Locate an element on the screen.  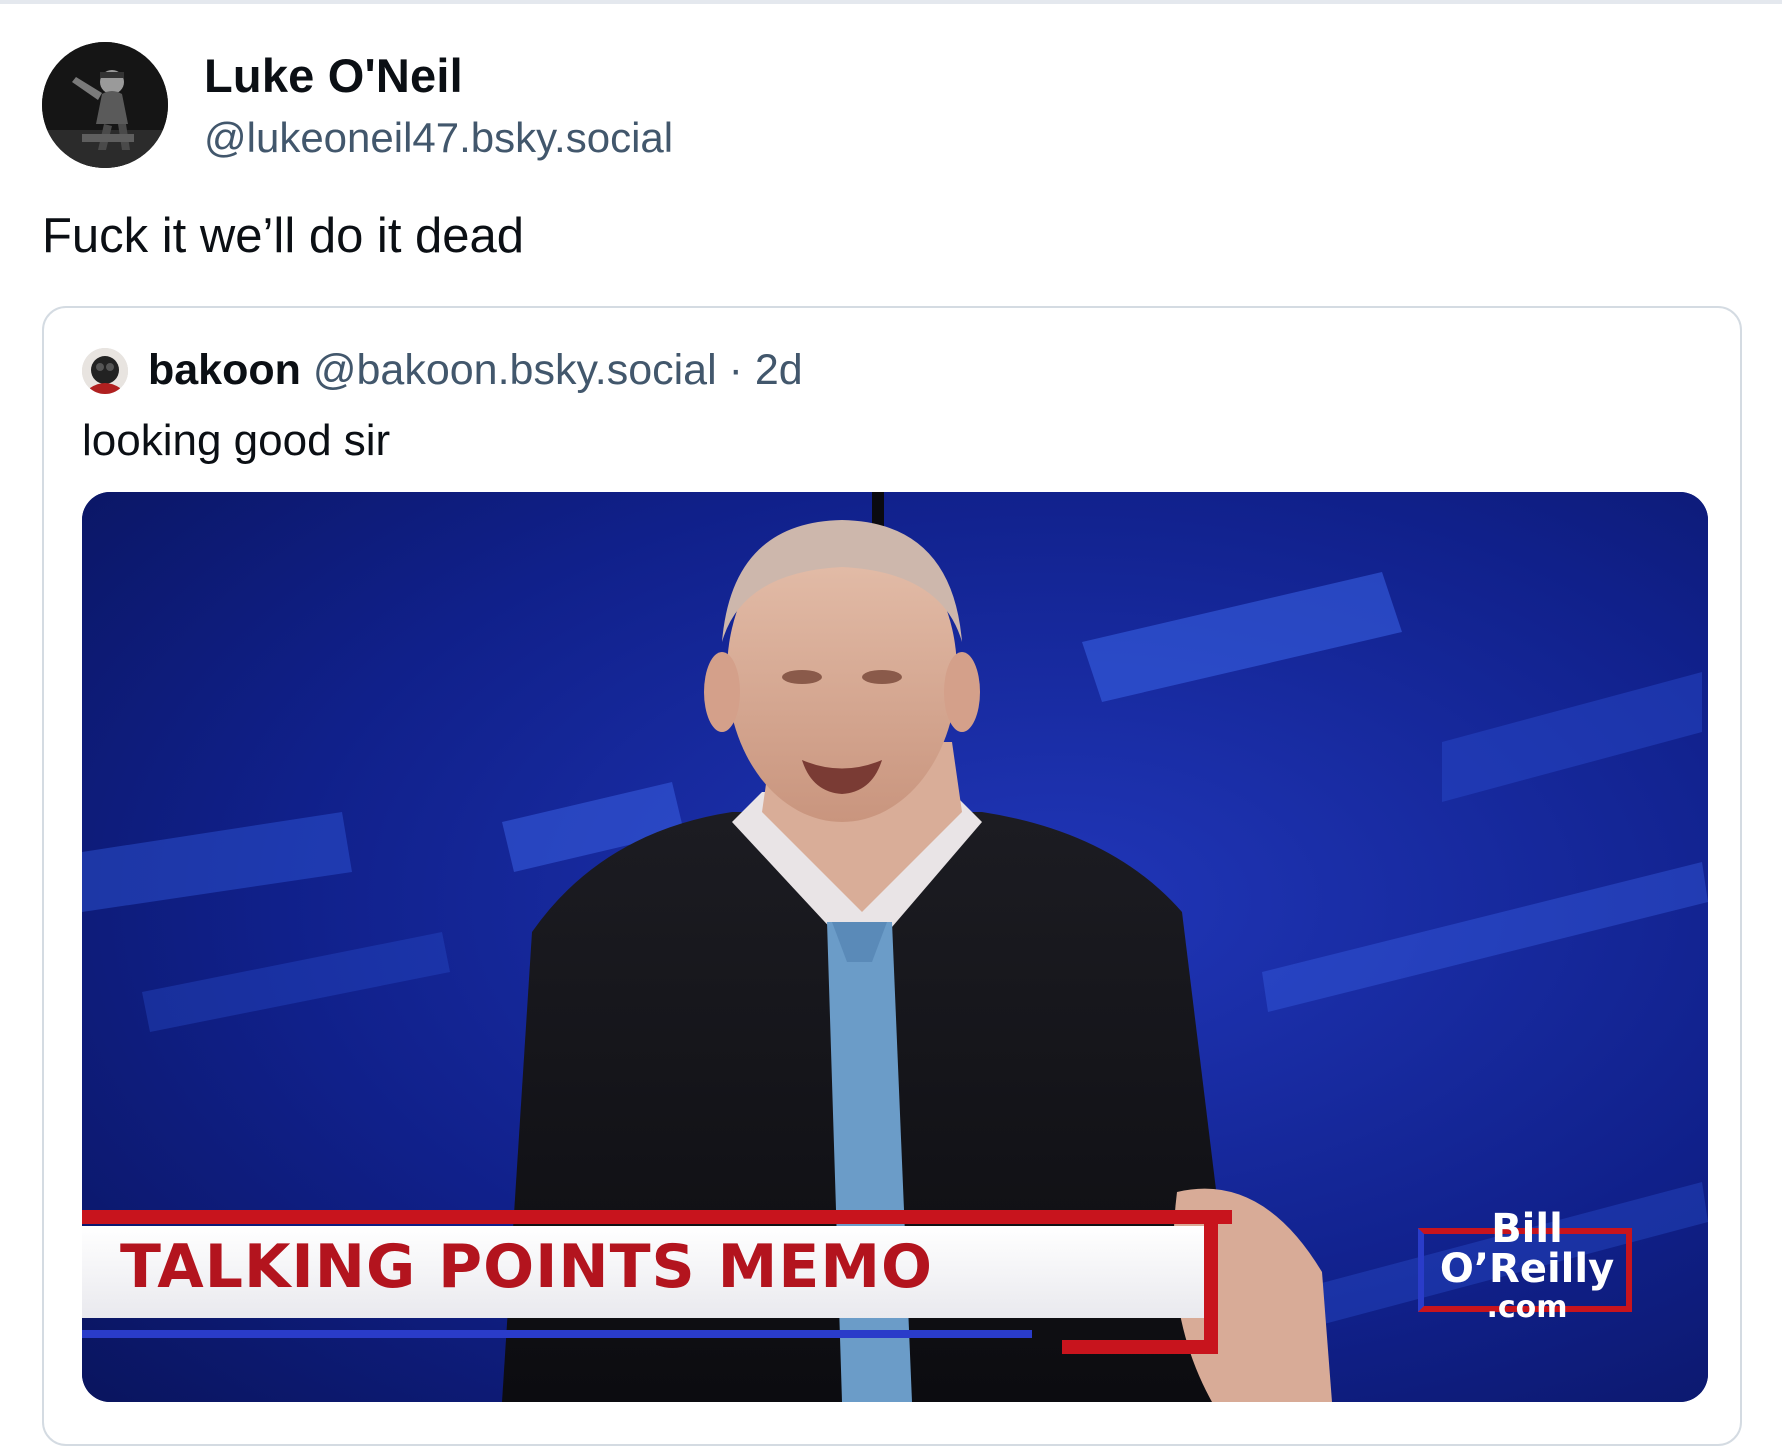
banner-red-top-bar is located at coordinates (657, 1217).